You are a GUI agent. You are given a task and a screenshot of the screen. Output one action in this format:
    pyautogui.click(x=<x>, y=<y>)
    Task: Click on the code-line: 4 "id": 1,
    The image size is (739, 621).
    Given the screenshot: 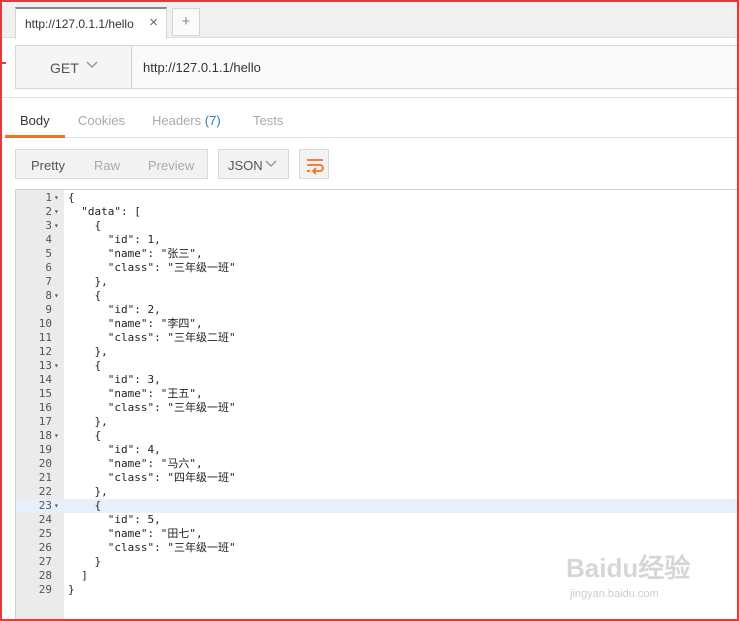 What is the action you would take?
    pyautogui.click(x=376, y=240)
    